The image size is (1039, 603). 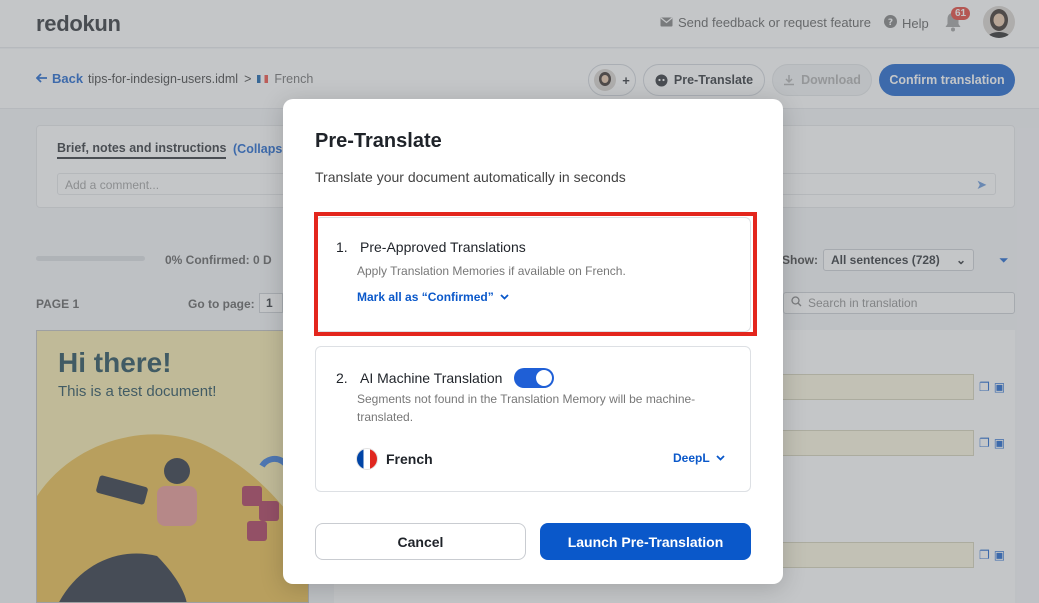 What do you see at coordinates (378, 141) in the screenshot?
I see `dialog-title: Pre-Translate` at bounding box center [378, 141].